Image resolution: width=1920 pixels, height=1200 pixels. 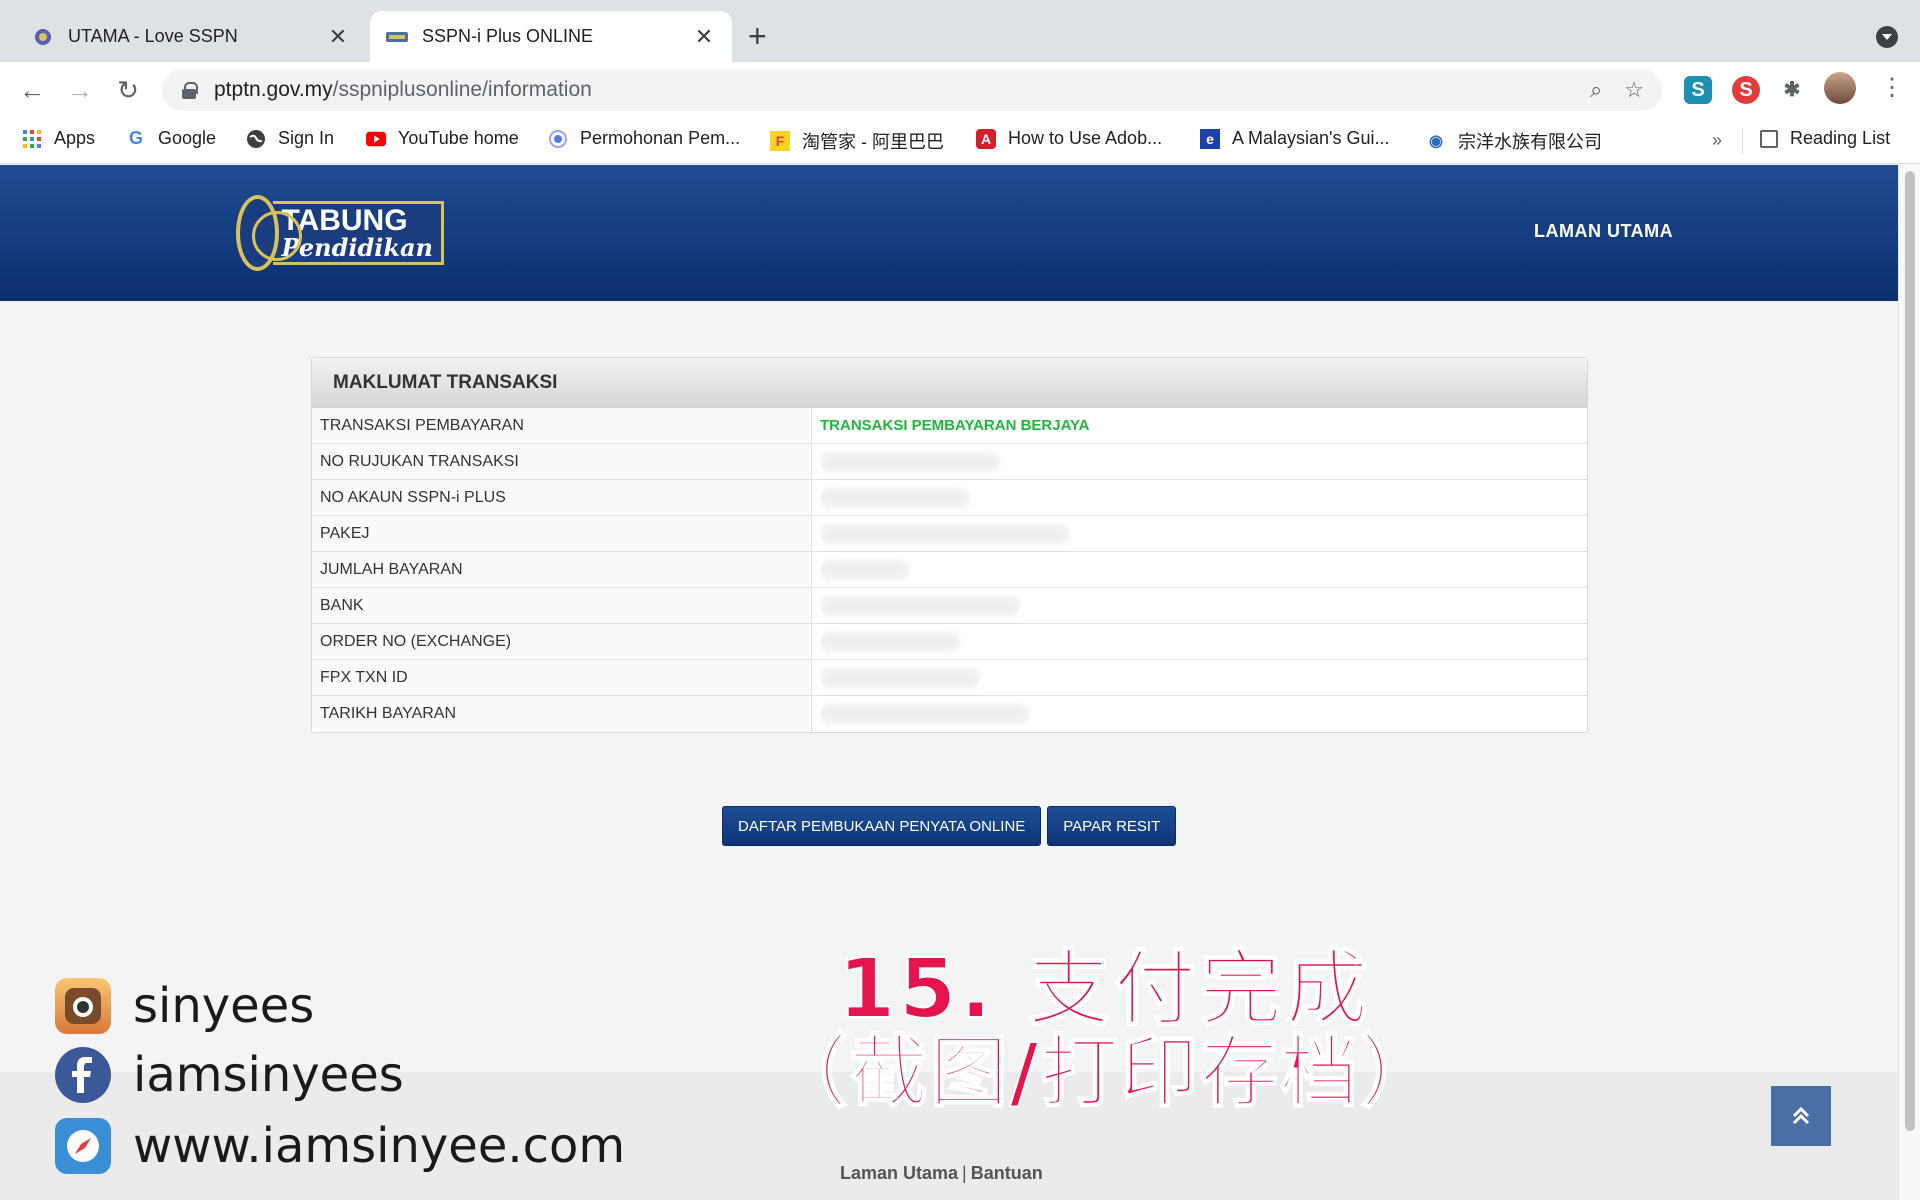 I want to click on site-header: TABUNG Pendidikan LAMAN UTAMA, so click(x=949, y=233).